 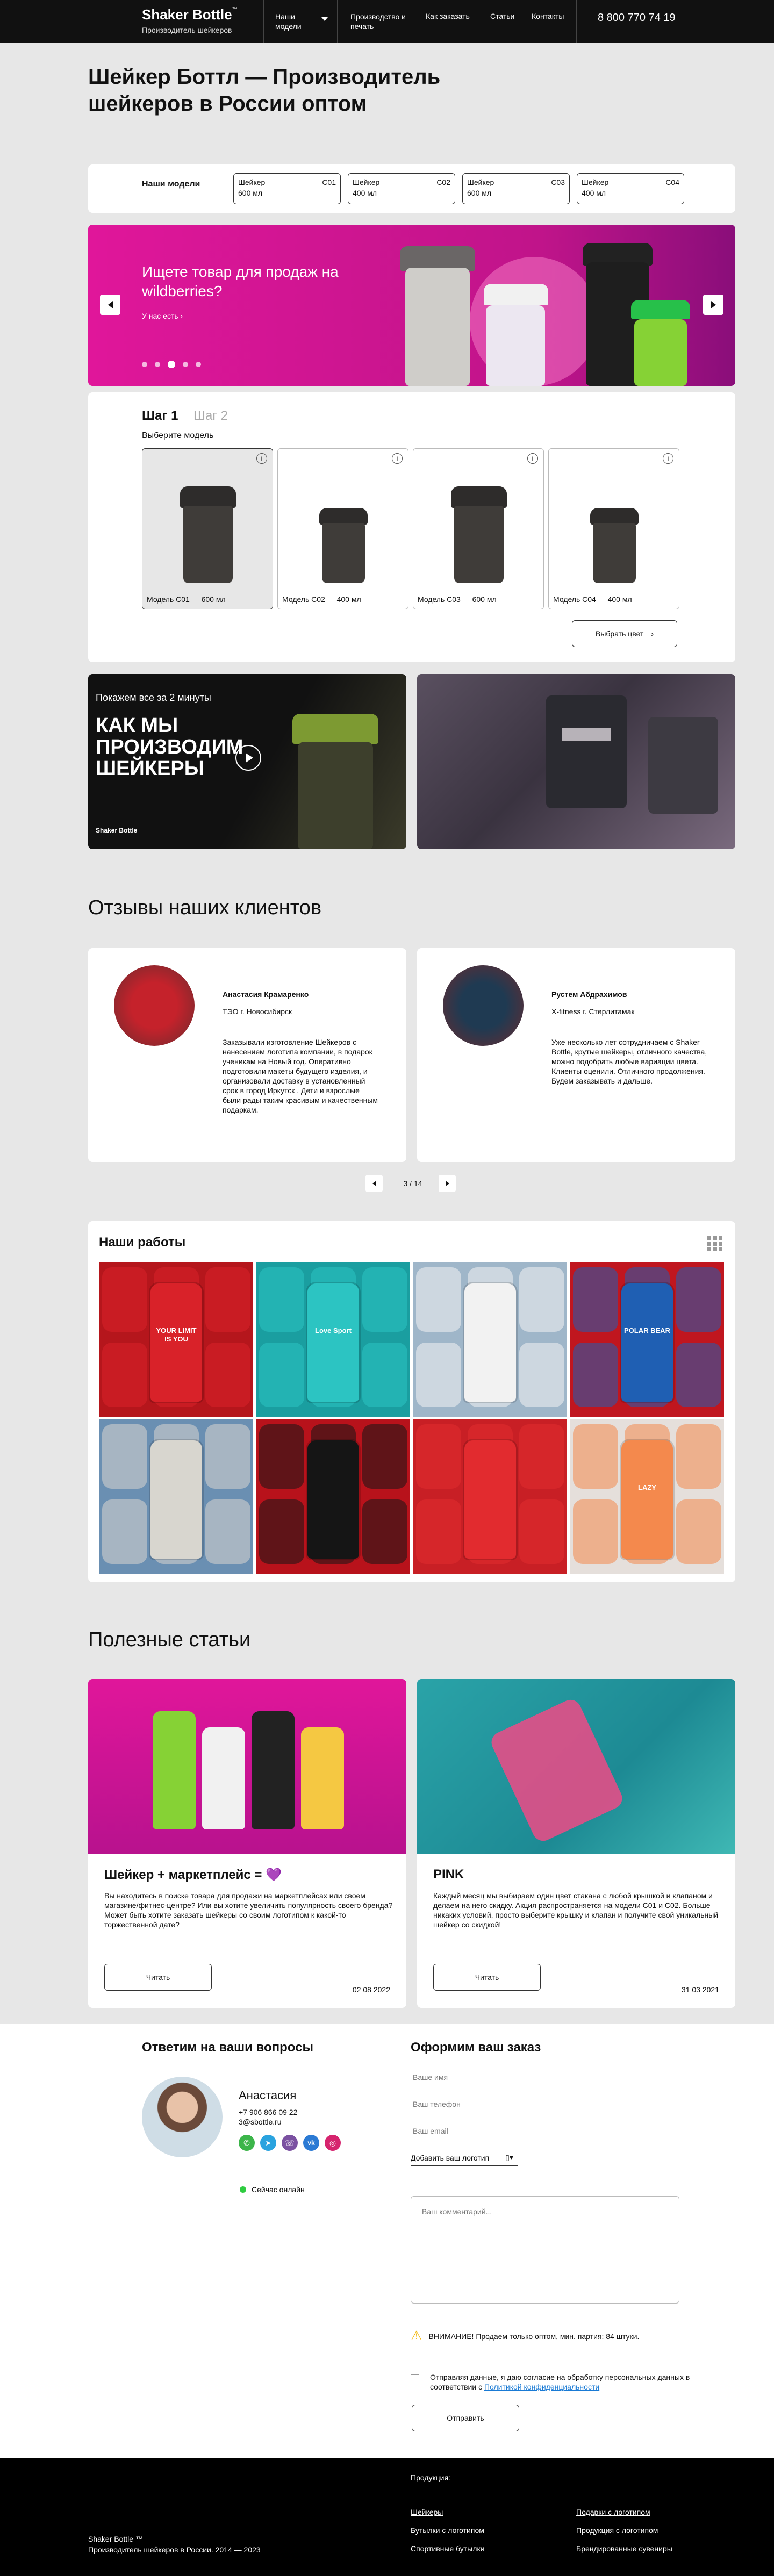 What do you see at coordinates (613, 2512) in the screenshot?
I see `footer-link: Подарки с логотипом` at bounding box center [613, 2512].